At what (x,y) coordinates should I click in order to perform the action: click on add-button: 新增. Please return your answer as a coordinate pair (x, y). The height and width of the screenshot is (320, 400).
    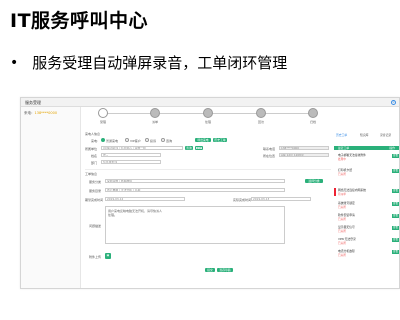
    Looking at the image, I should click on (199, 148).